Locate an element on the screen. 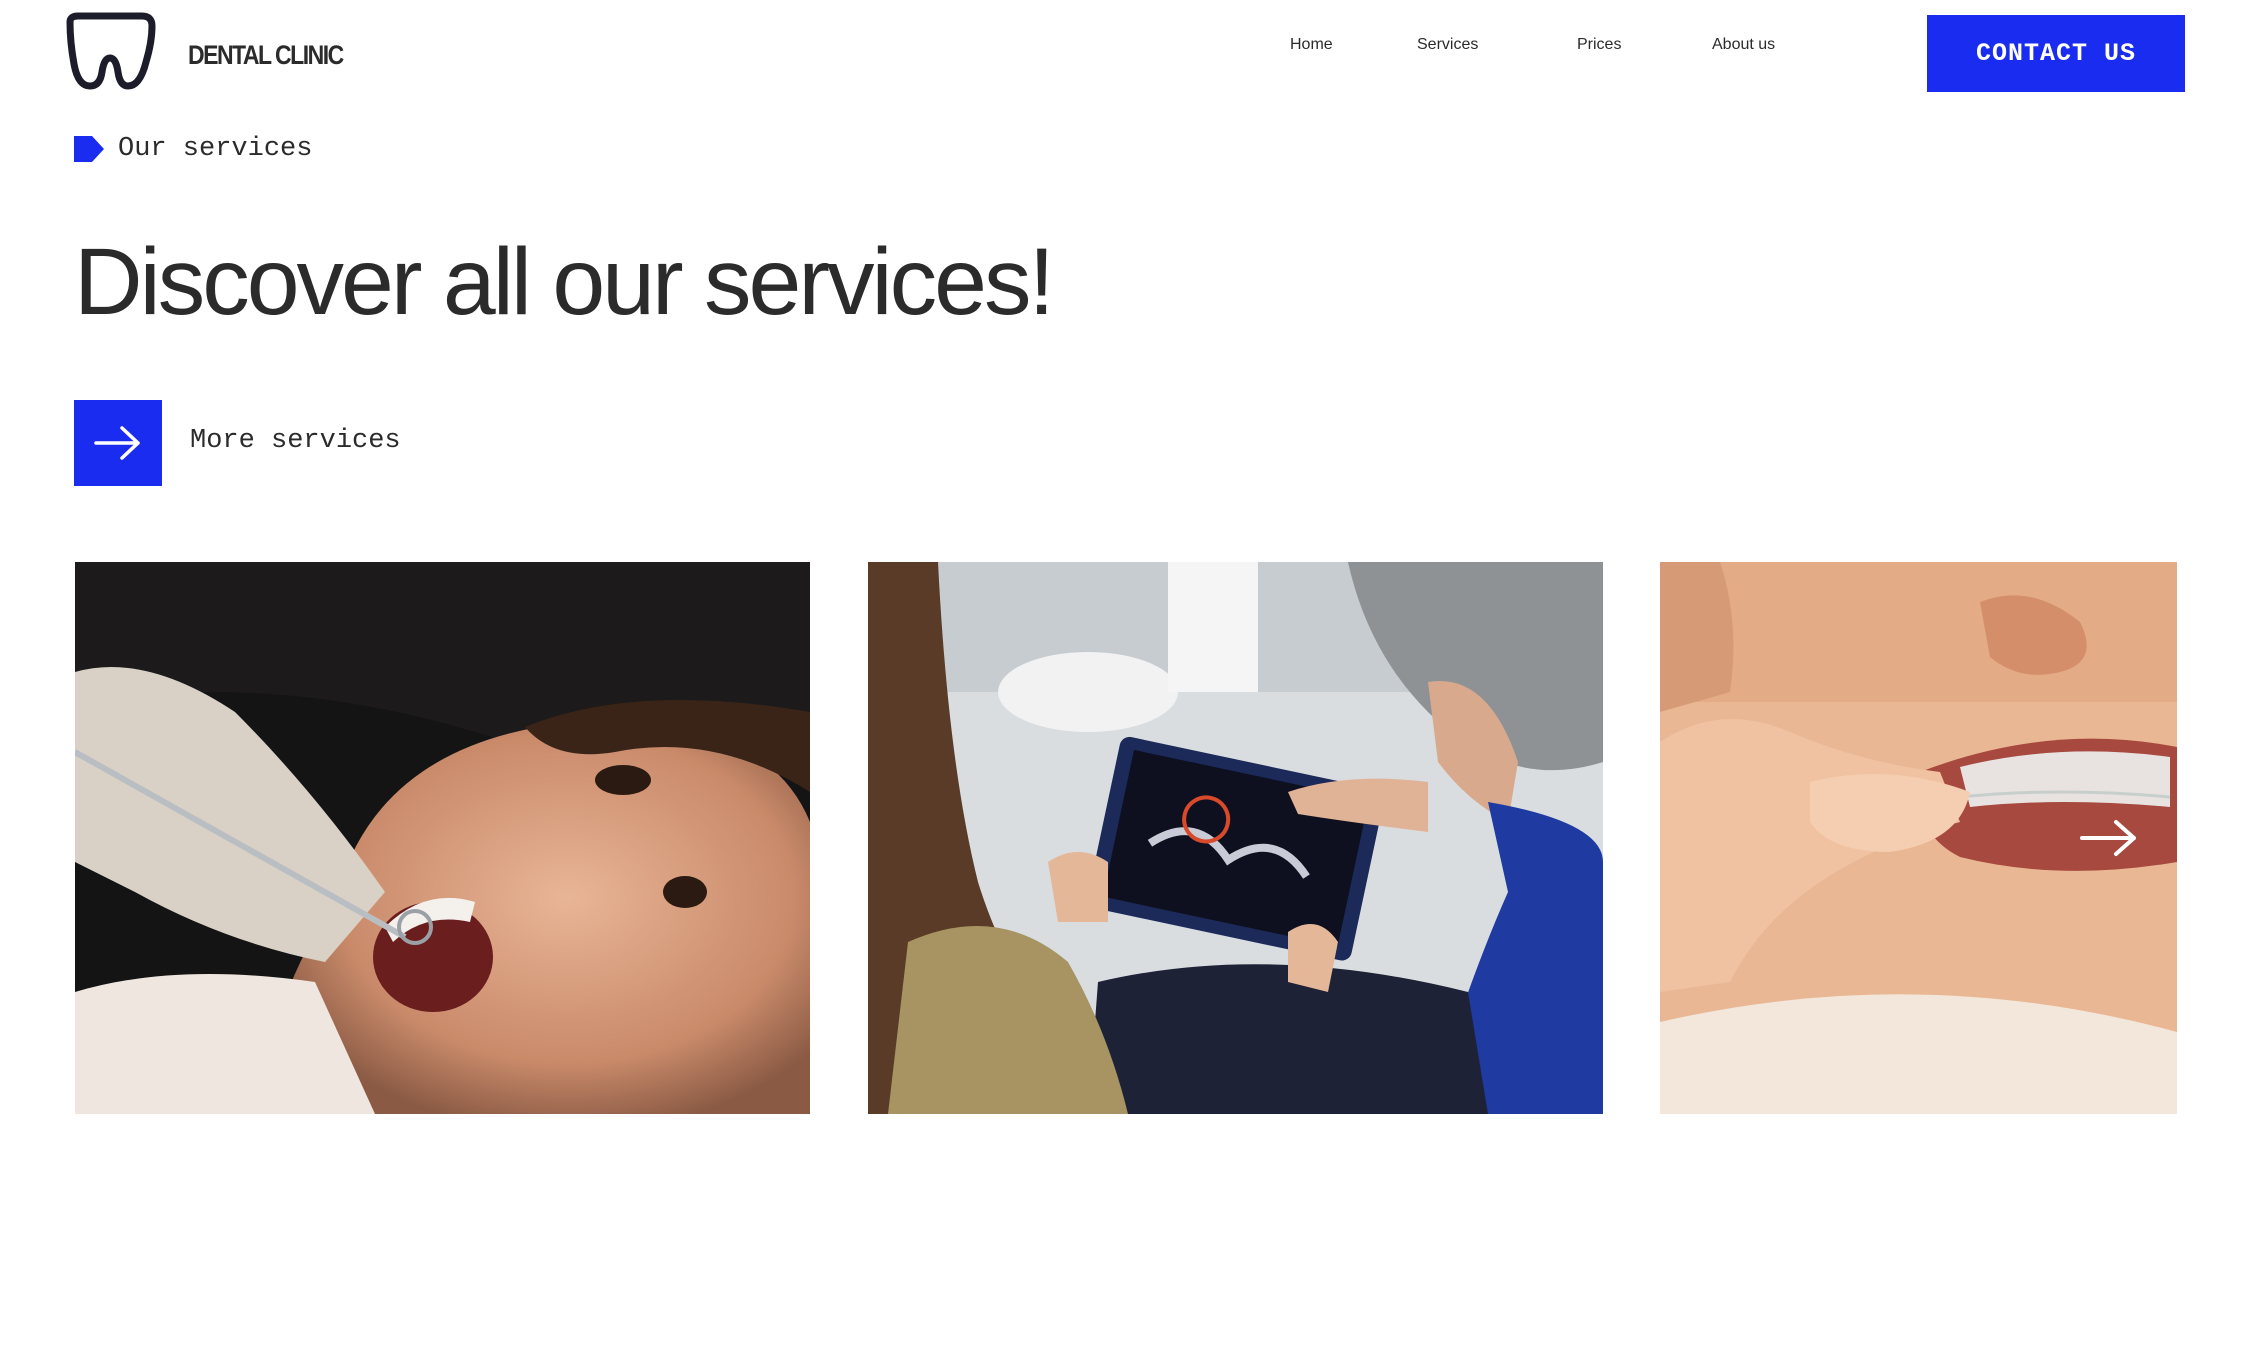 The image size is (2242, 1354). contact-us-button: CONTACT US is located at coordinates (2056, 53).